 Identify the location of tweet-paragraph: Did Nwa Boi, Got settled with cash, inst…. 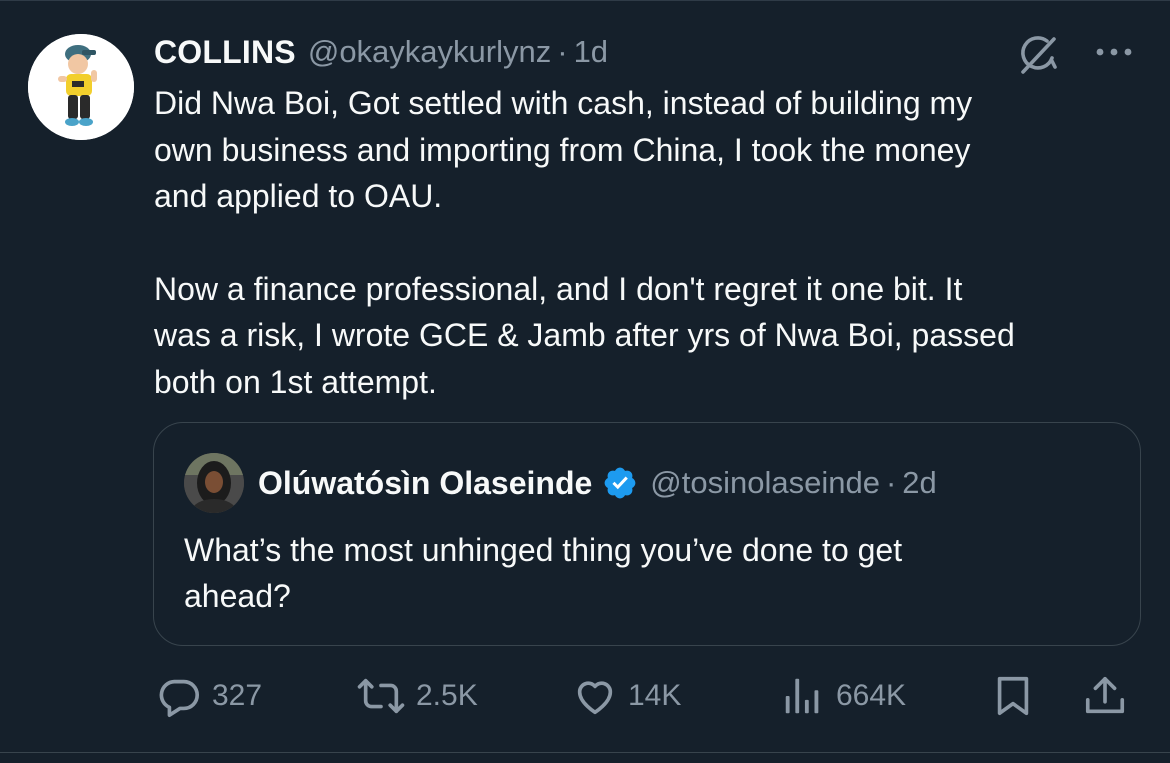
(563, 149).